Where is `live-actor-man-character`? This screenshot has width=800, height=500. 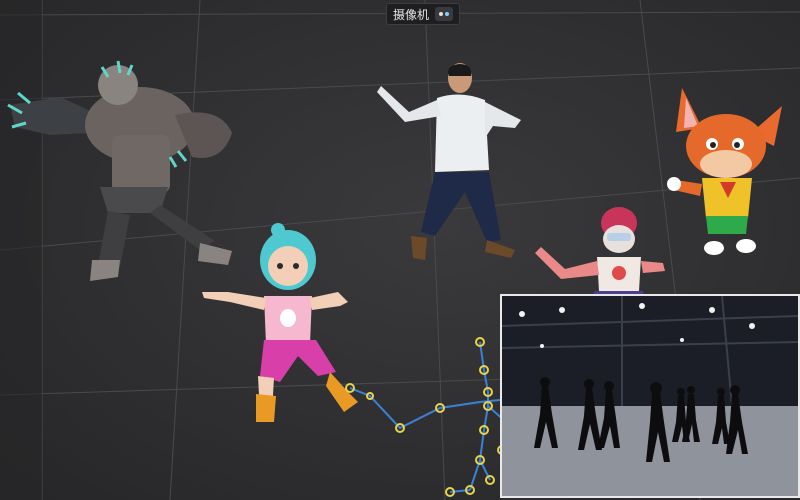 live-actor-man-character is located at coordinates (450, 165).